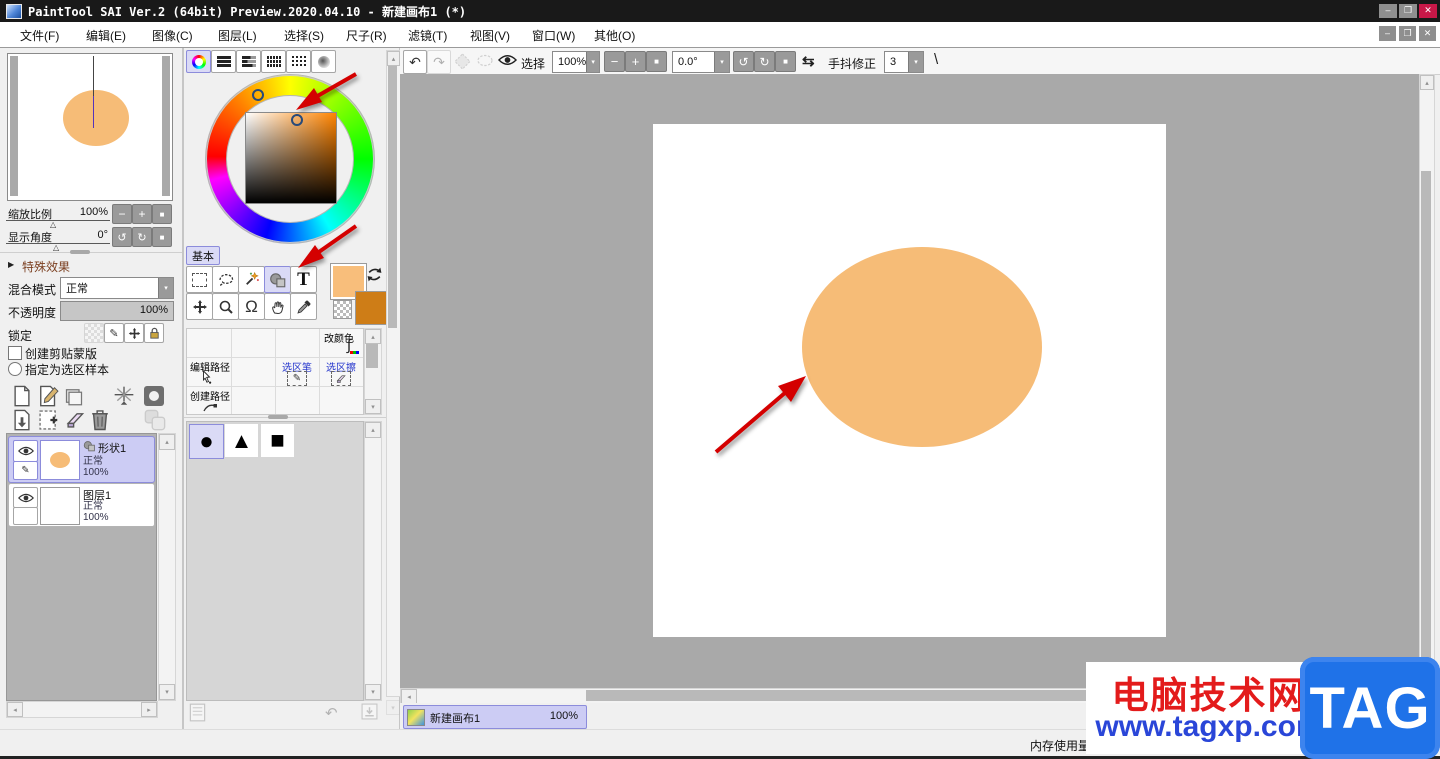 The image size is (1440, 759). Describe the element at coordinates (25, 470) in the screenshot. I see `layer-edit-toggle: ✎` at that location.